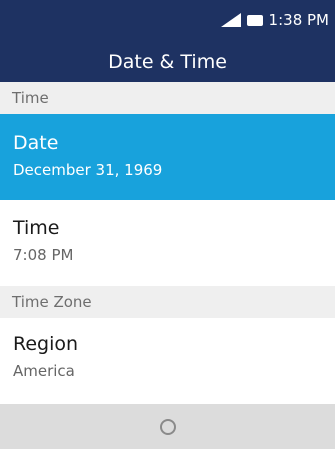 This screenshot has width=335, height=449. I want to click on time-value: 7:08 PM, so click(43, 255).